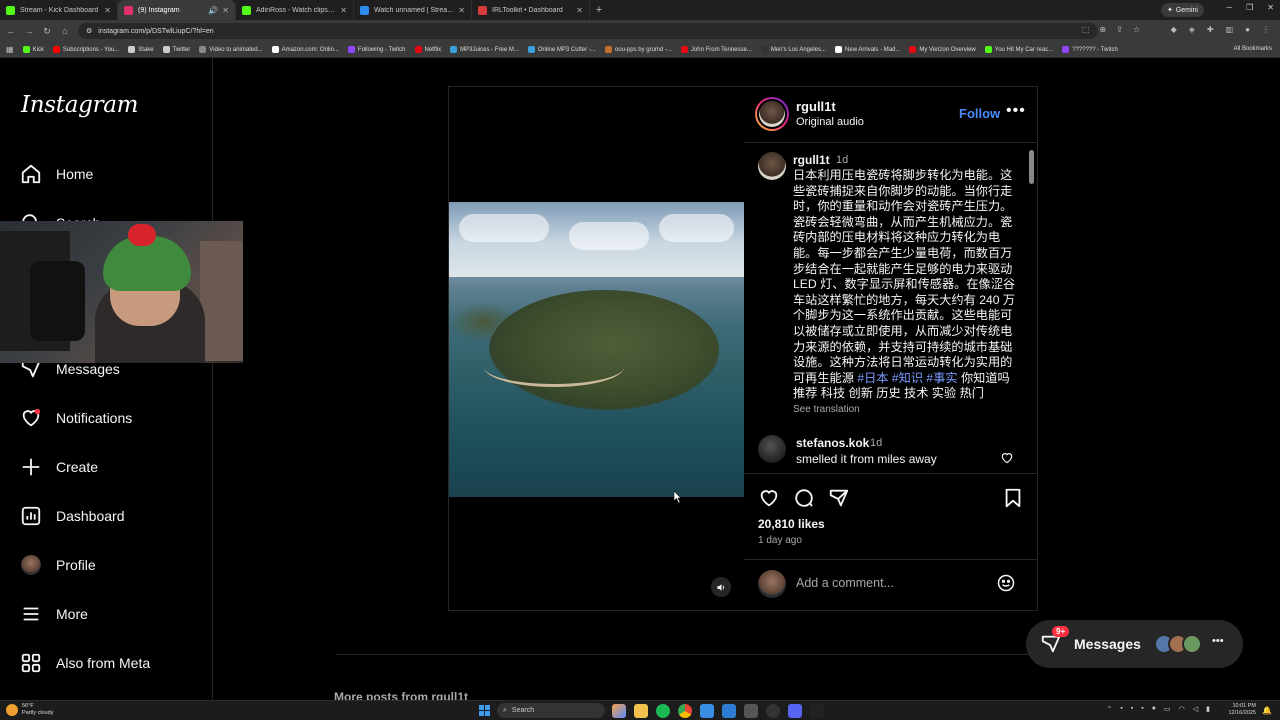  I want to click on instagram-logo: Instagram, so click(80, 105).